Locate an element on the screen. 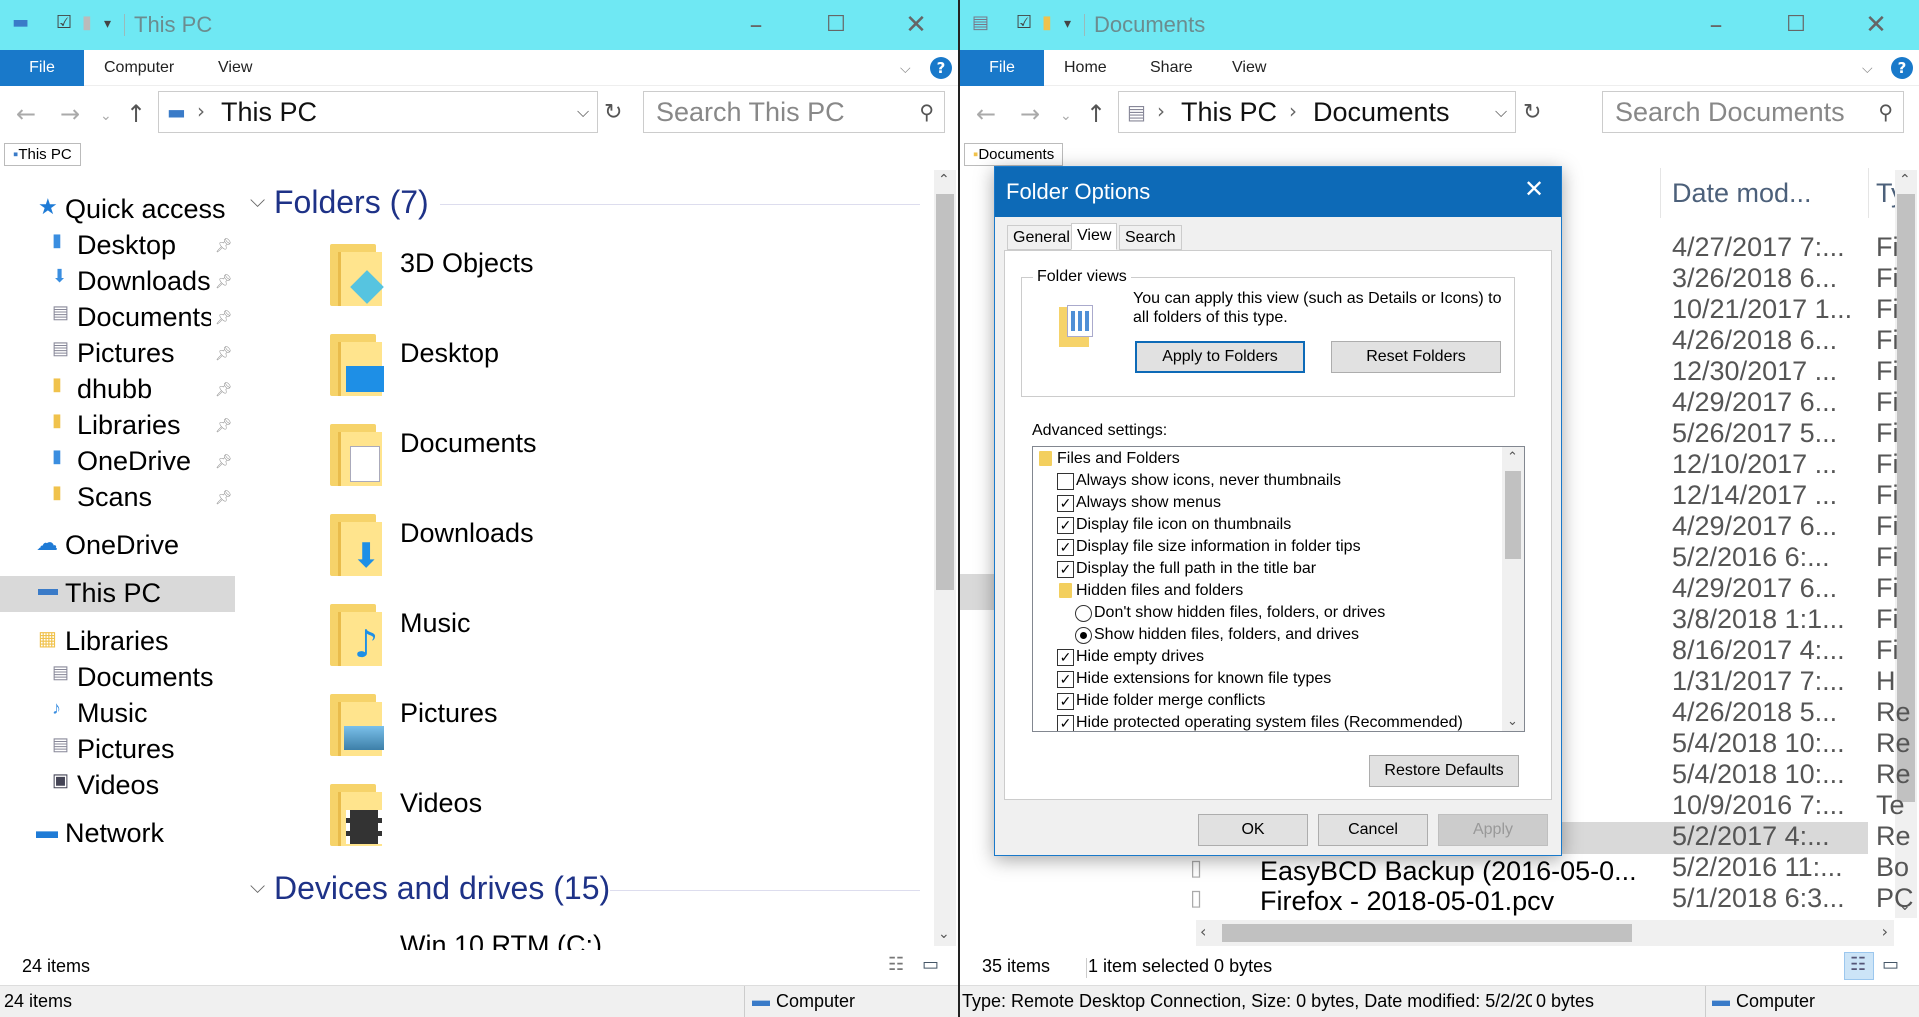  address-segment-documents: Documents is located at coordinates (1381, 112).